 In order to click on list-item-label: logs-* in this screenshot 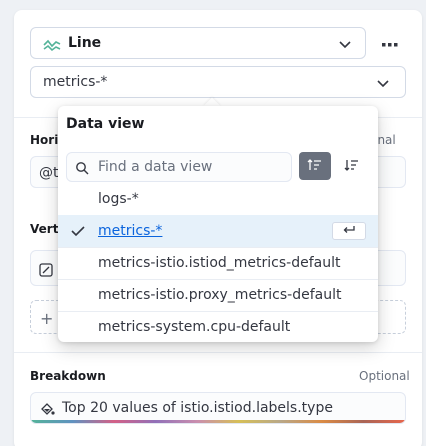, I will do `click(118, 199)`.